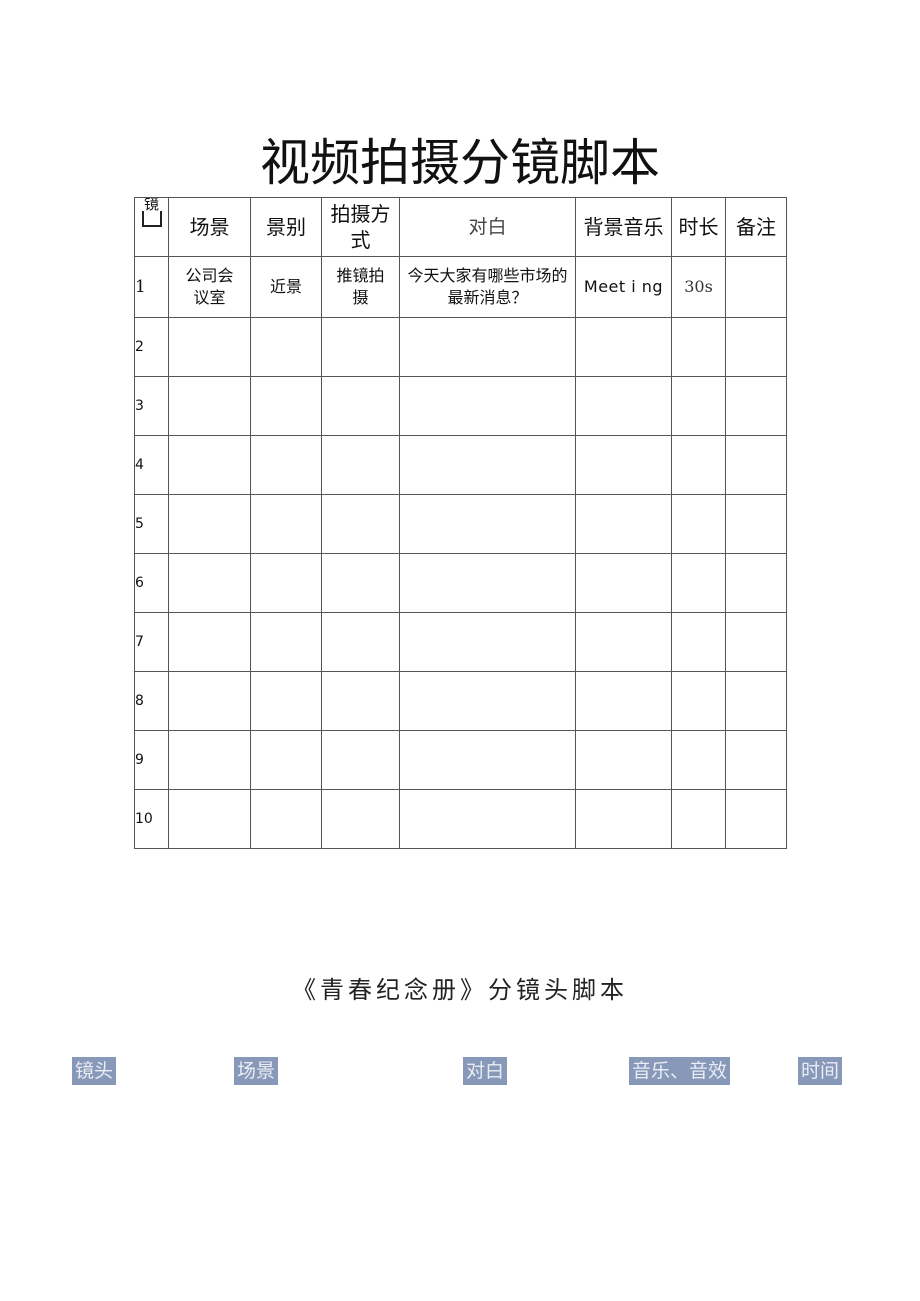 This screenshot has width=920, height=1301. I want to click on cell-camera-method: 推镜拍摄, so click(360, 287).